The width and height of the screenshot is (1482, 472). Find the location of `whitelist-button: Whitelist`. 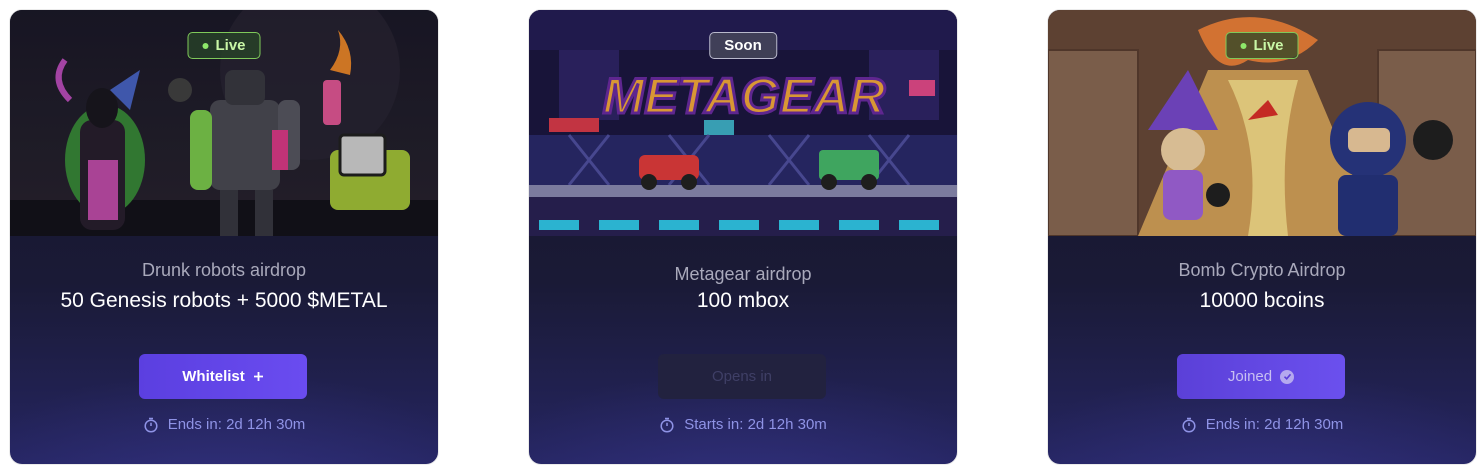

whitelist-button: Whitelist is located at coordinates (223, 376).